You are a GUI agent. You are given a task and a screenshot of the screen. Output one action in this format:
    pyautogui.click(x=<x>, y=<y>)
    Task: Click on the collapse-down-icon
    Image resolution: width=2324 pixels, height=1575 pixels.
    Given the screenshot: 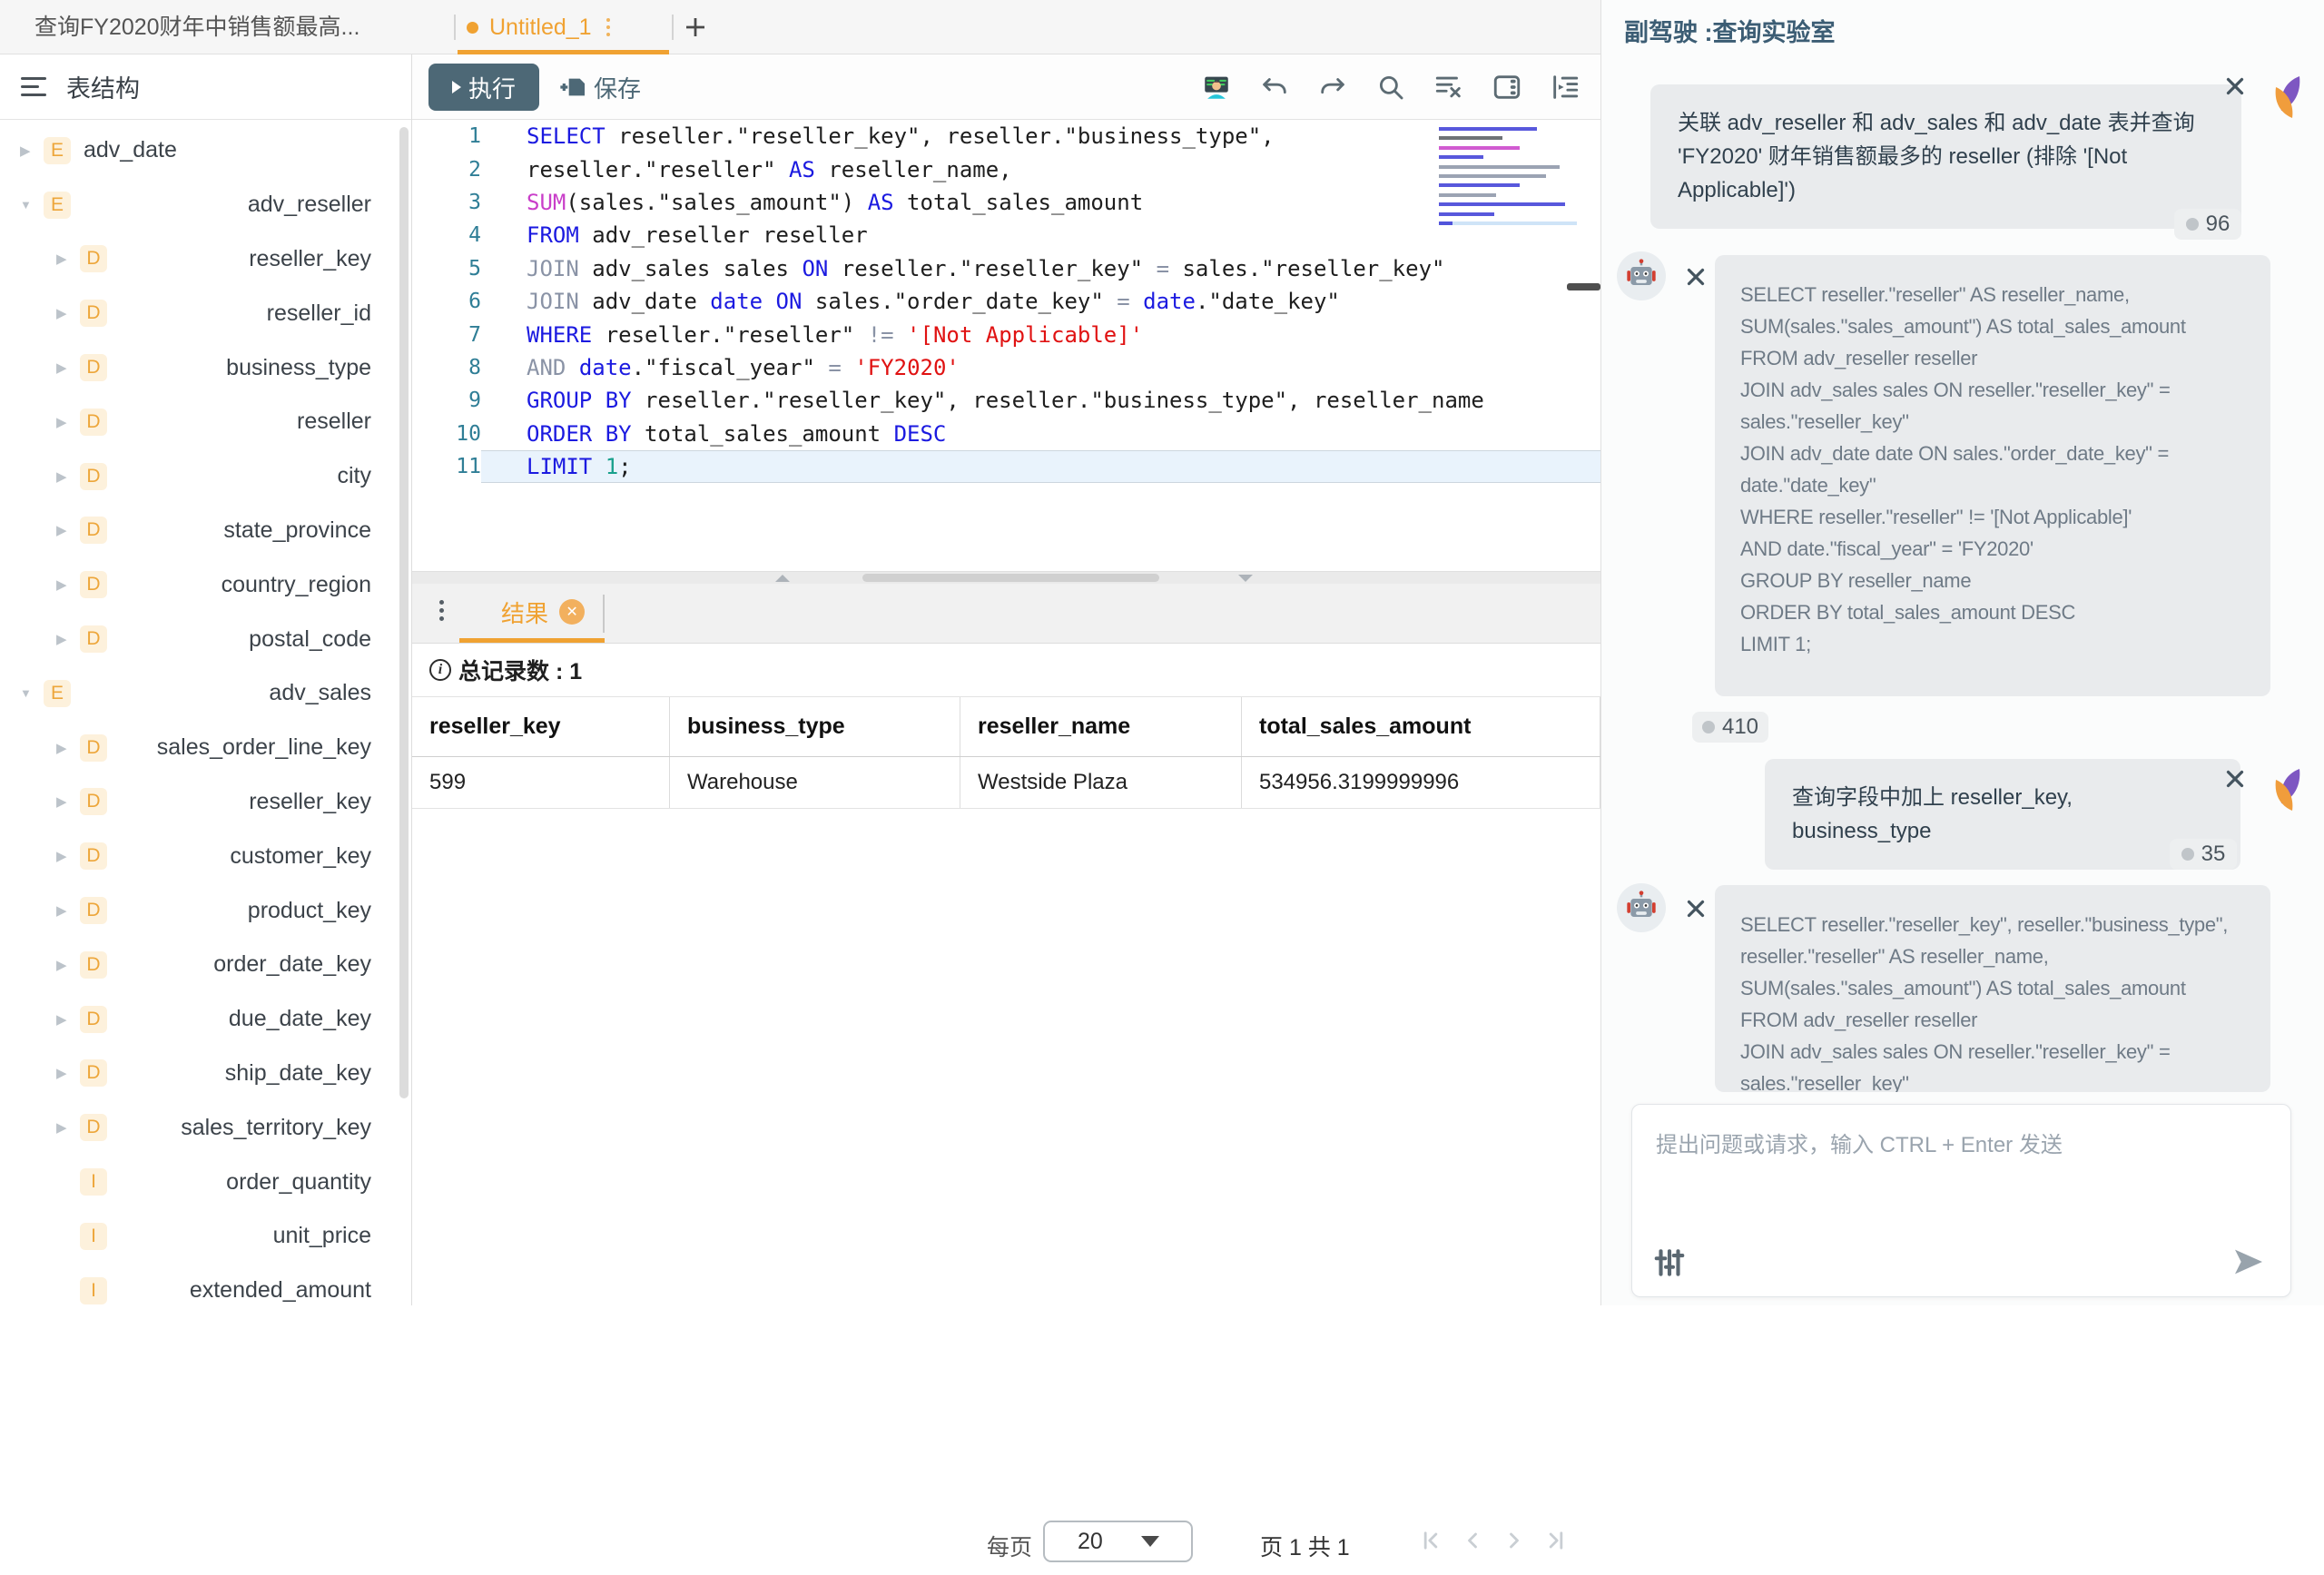 What is the action you would take?
    pyautogui.click(x=1245, y=579)
    